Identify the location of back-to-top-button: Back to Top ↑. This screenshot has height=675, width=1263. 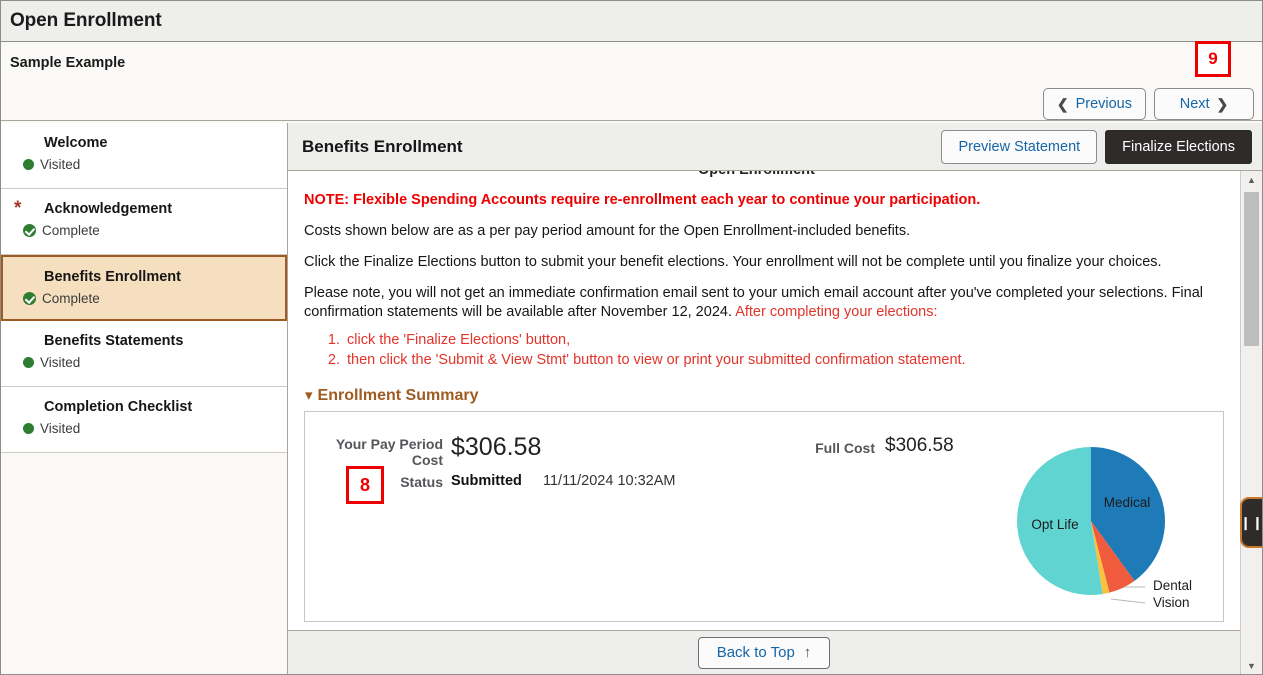
(764, 652).